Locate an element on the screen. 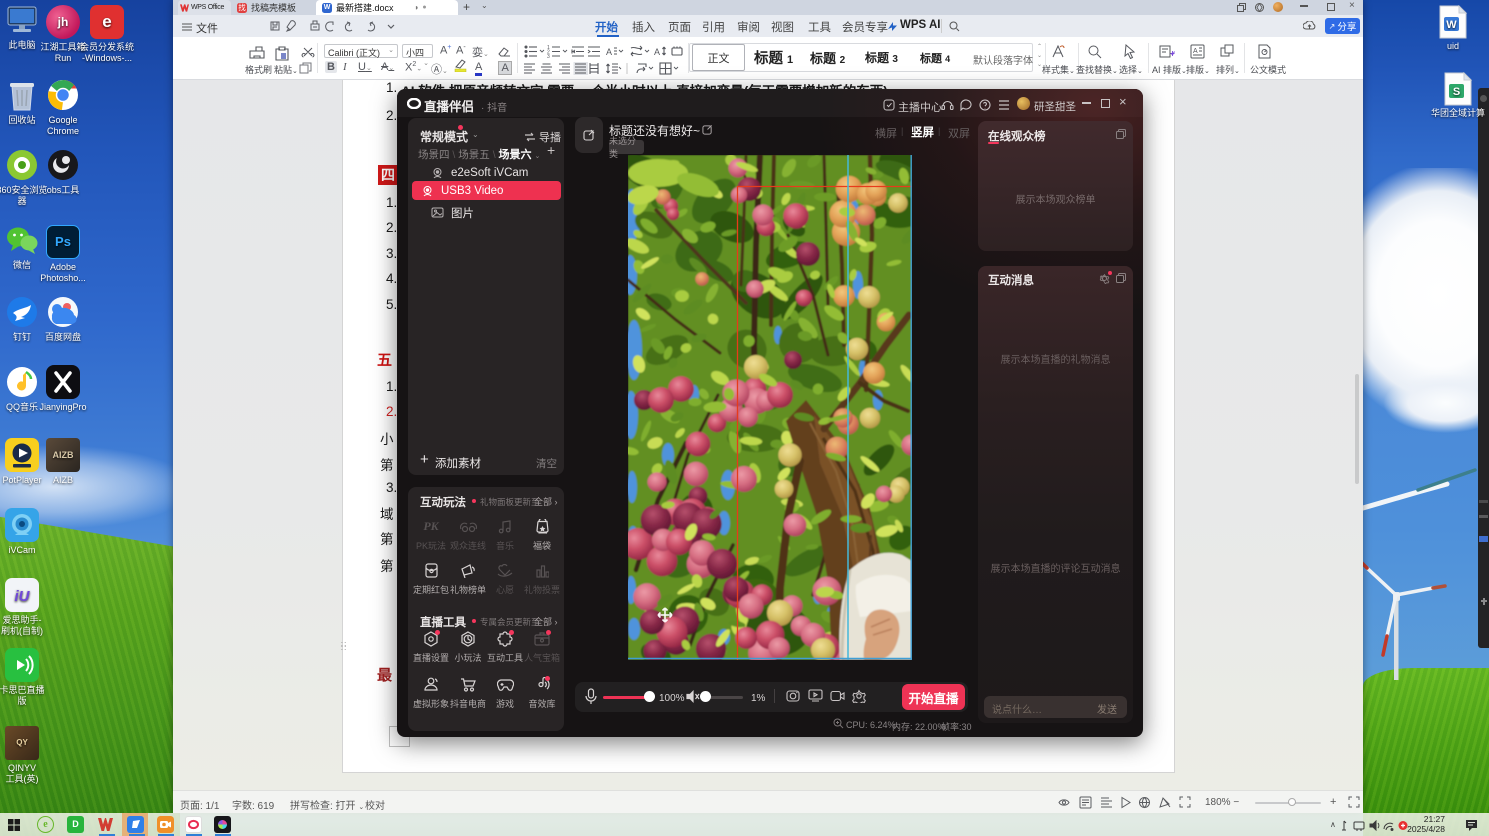 The width and height of the screenshot is (1489, 836). svg-text: W is located at coordinates (1451, 25).